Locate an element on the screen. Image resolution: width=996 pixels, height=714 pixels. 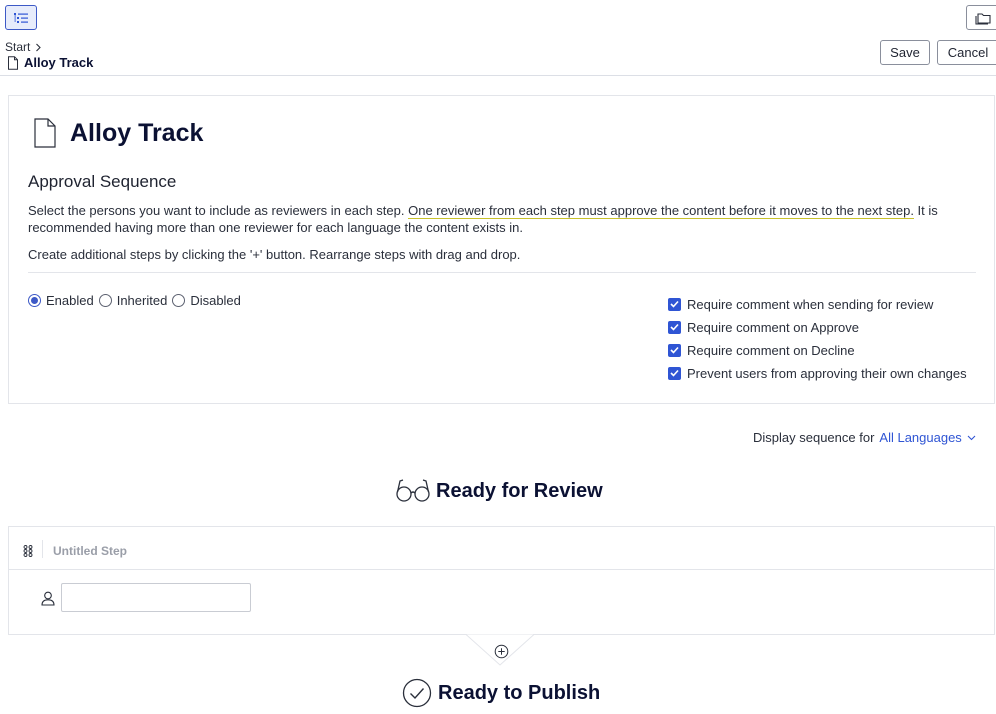
language-dropdown: All Languages is located at coordinates (927, 437).